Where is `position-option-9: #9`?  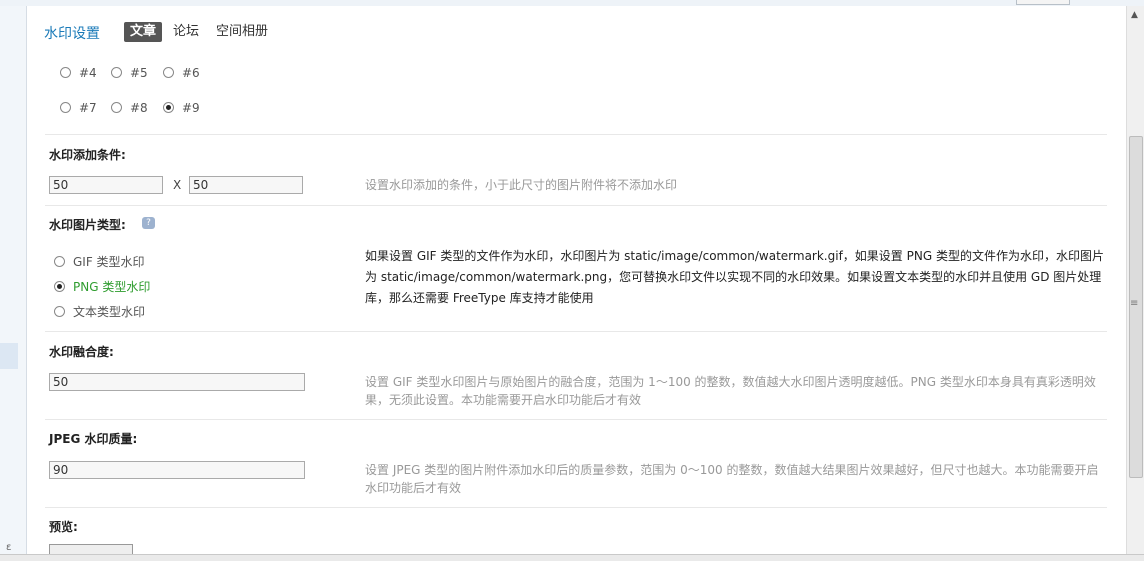
position-option-9: #9 is located at coordinates (181, 108).